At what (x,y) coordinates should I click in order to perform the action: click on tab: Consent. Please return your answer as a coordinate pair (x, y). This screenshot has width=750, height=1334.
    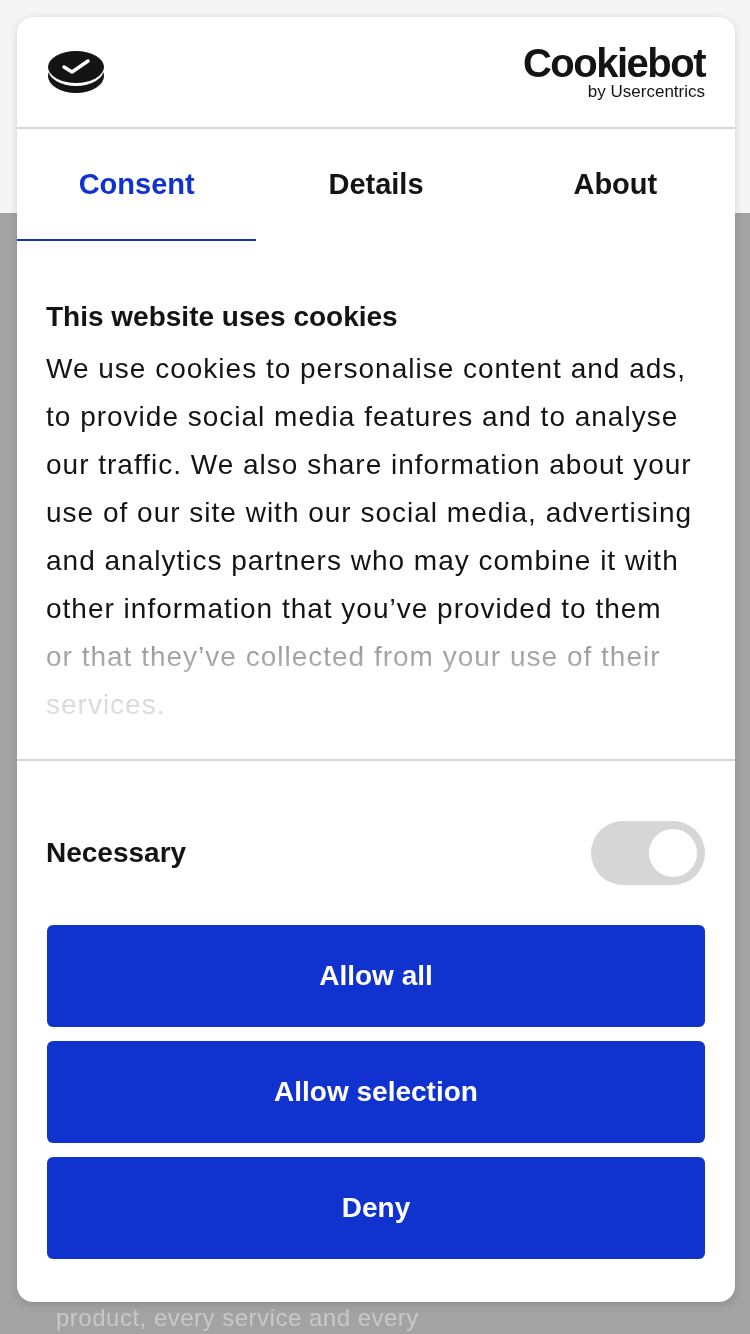
    Looking at the image, I should click on (137, 185).